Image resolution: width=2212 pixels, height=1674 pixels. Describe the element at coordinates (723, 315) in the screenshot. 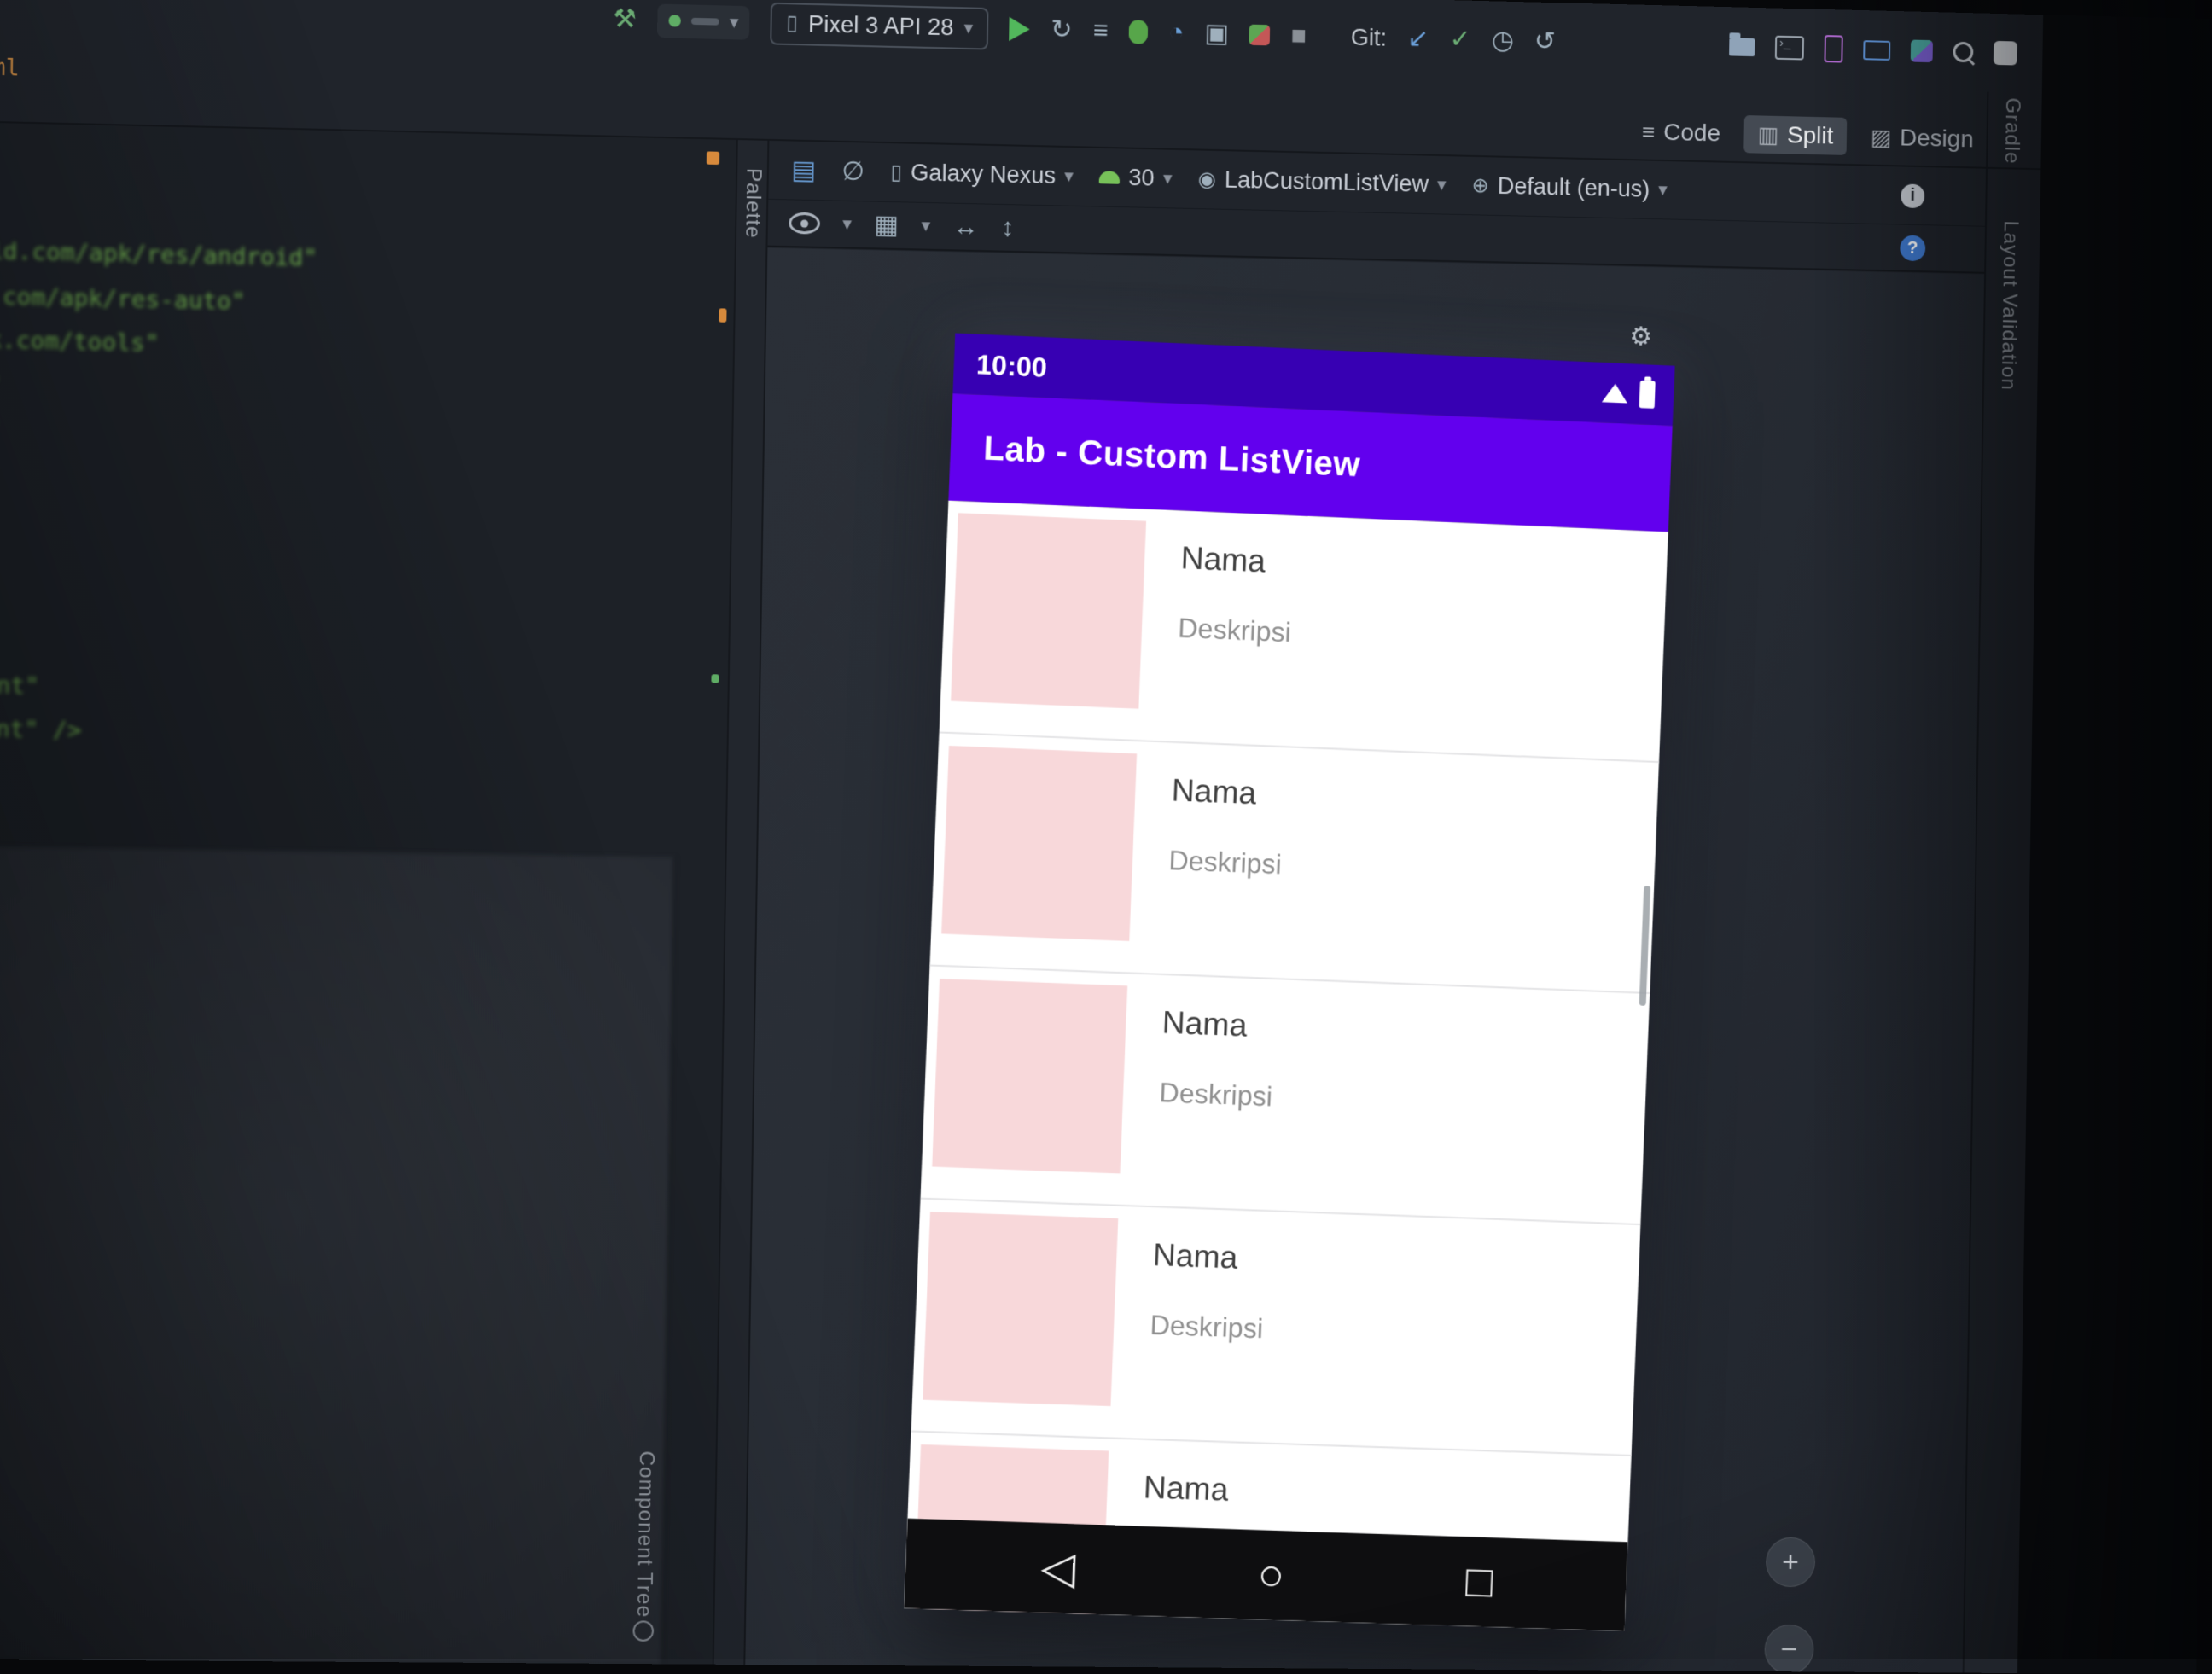

I see `error-stripe-warning-mark` at that location.